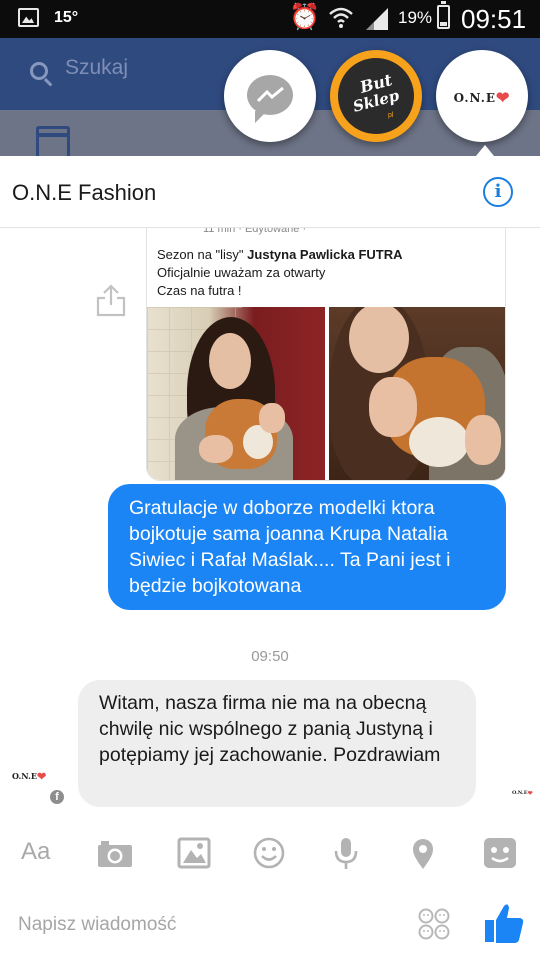  Describe the element at coordinates (270, 192) in the screenshot. I see `chat-header: O.N.E Fashion i` at that location.